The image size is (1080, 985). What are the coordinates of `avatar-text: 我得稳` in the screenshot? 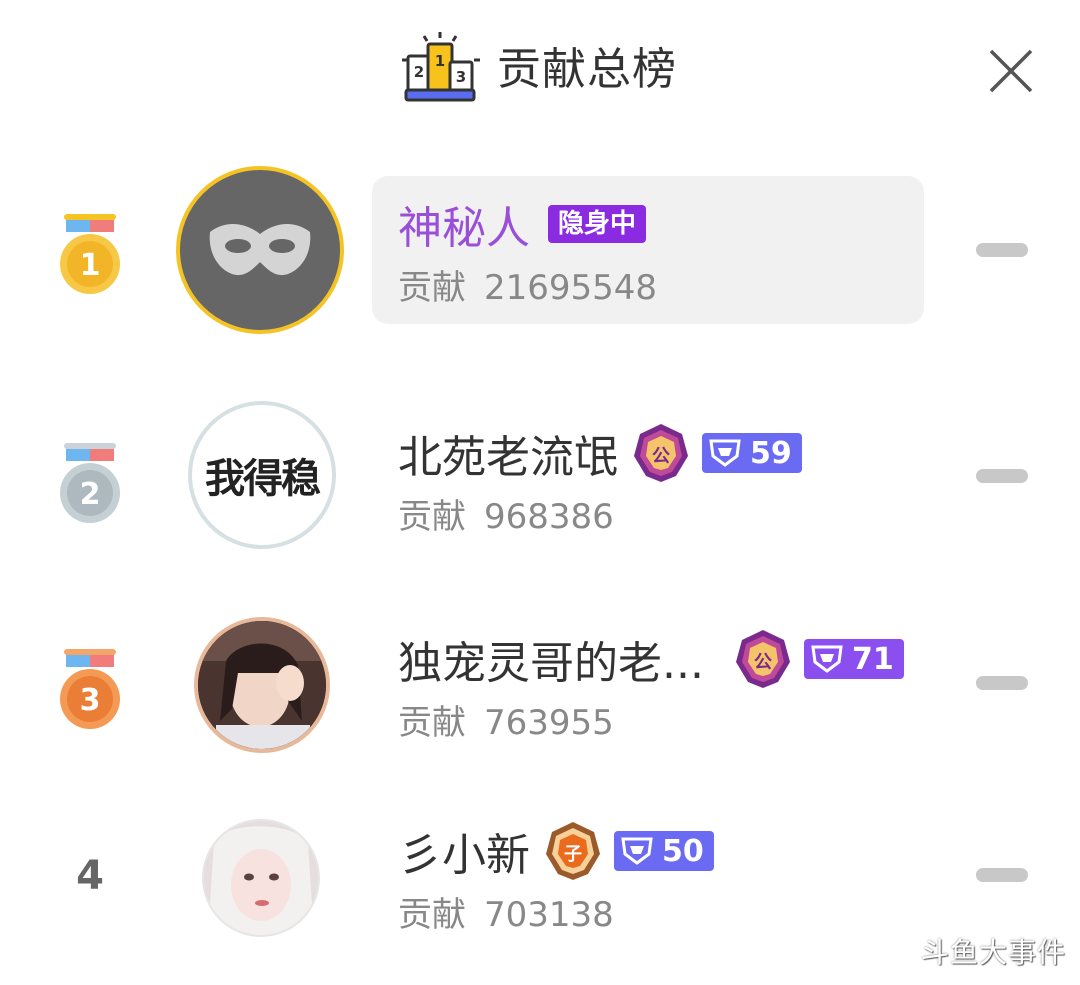 It's located at (263, 479).